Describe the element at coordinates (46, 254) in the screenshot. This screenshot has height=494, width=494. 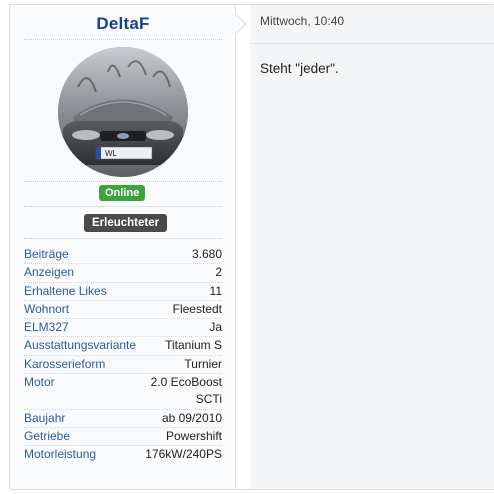
I see `stat-label: Beiträge` at that location.